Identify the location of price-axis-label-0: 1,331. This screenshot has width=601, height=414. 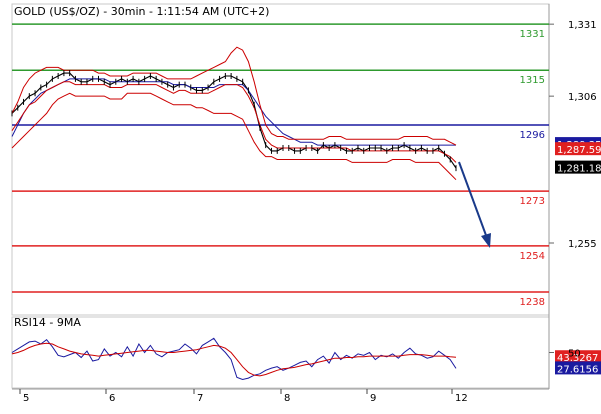
(582, 25).